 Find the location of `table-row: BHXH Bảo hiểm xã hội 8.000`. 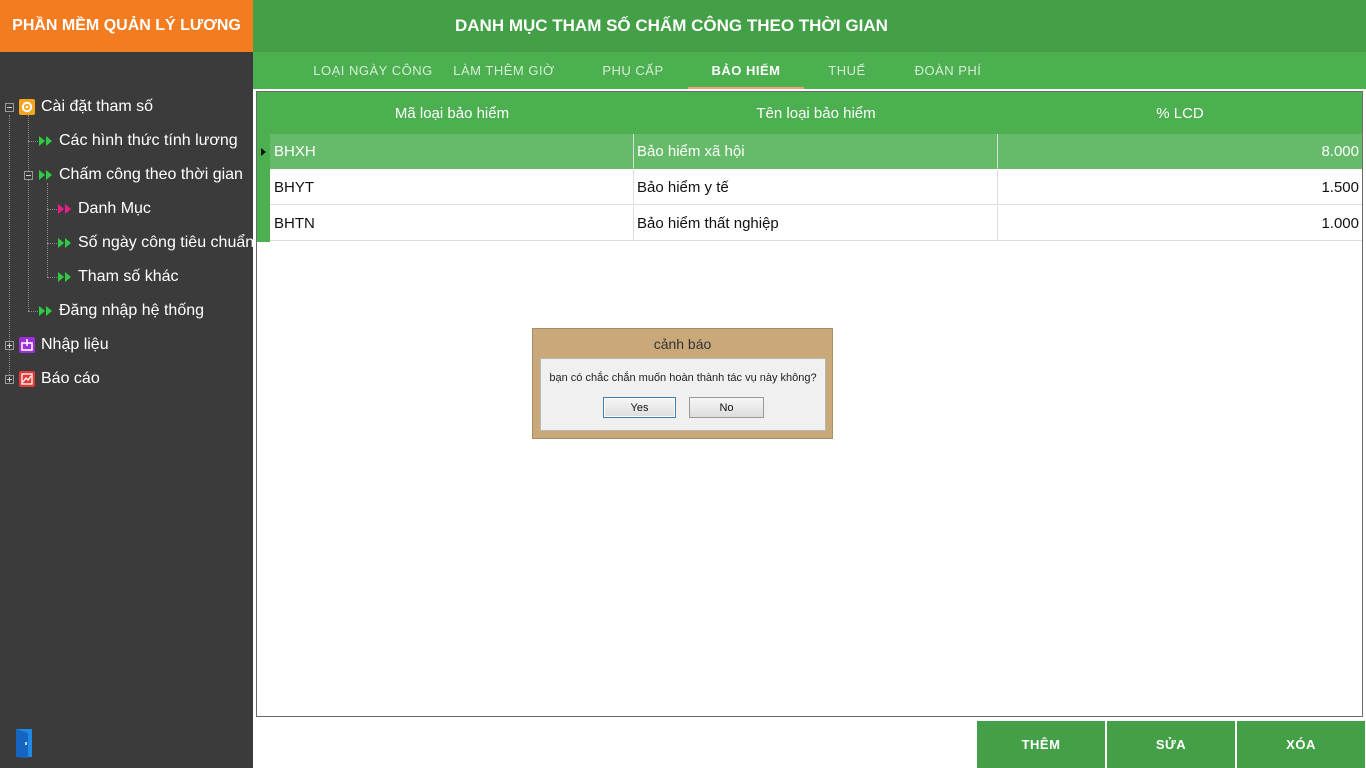

table-row: BHXH Bảo hiểm xã hội 8.000 is located at coordinates (809, 152).